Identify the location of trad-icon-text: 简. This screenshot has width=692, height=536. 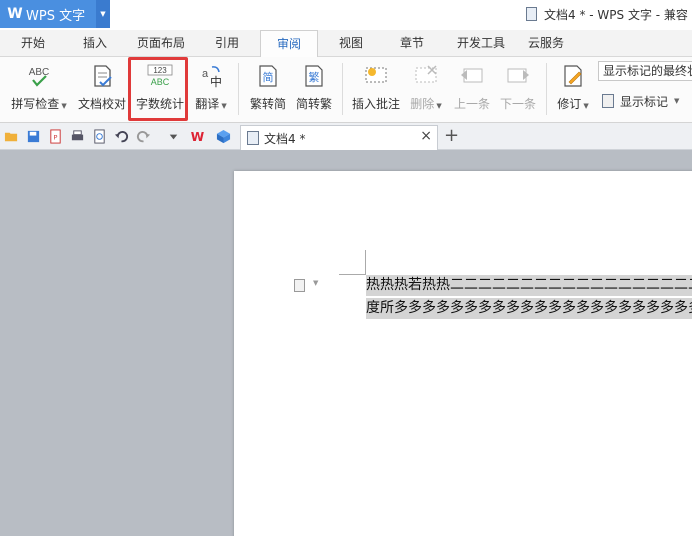
(268, 77).